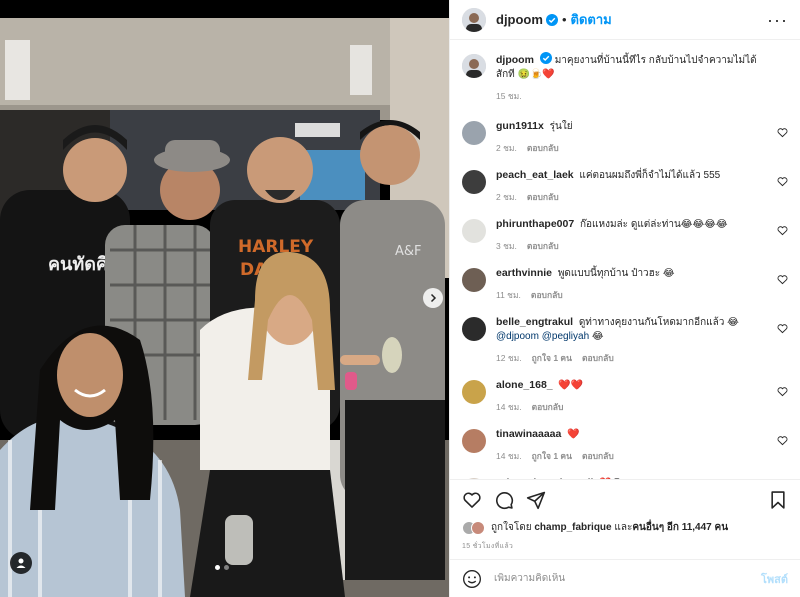 The image size is (800, 597). I want to click on comment-item: gun1911x รุ่นใย่ 2 ชม. ตอบกลับ, so click(625, 137).